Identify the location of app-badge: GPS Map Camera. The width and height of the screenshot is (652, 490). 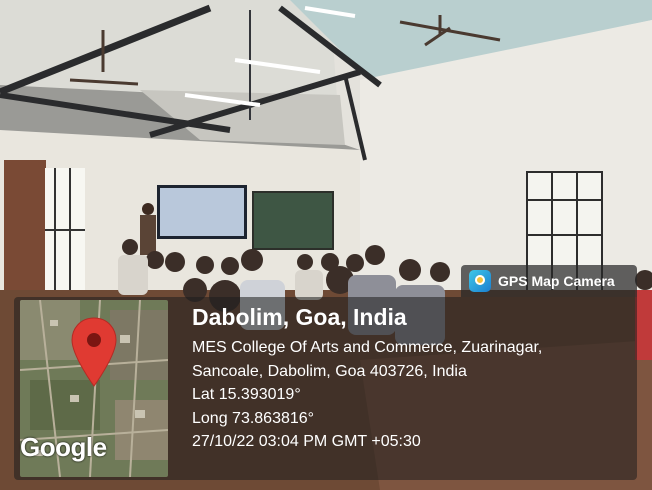
(549, 281).